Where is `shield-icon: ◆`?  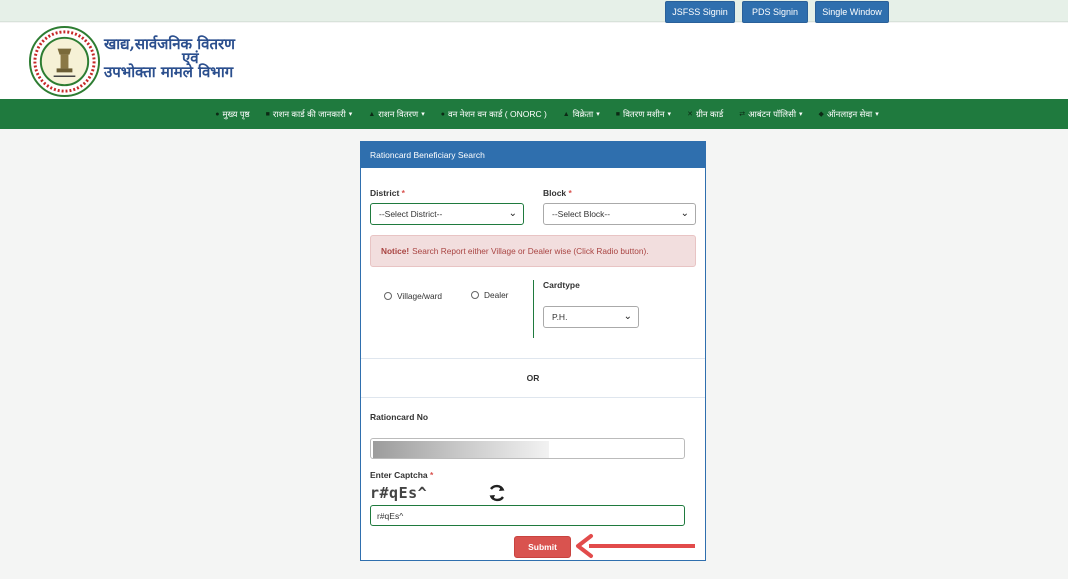 shield-icon: ◆ is located at coordinates (821, 114).